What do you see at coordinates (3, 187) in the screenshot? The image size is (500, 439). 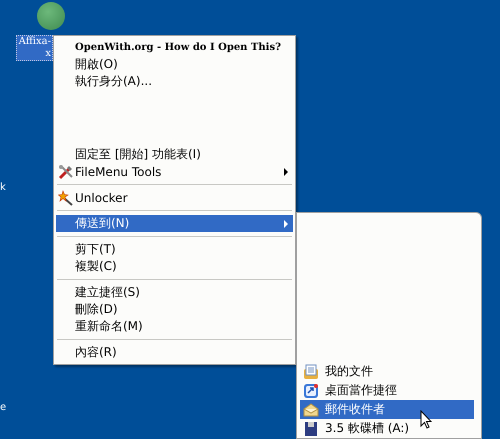 I see `icon-label: k` at bounding box center [3, 187].